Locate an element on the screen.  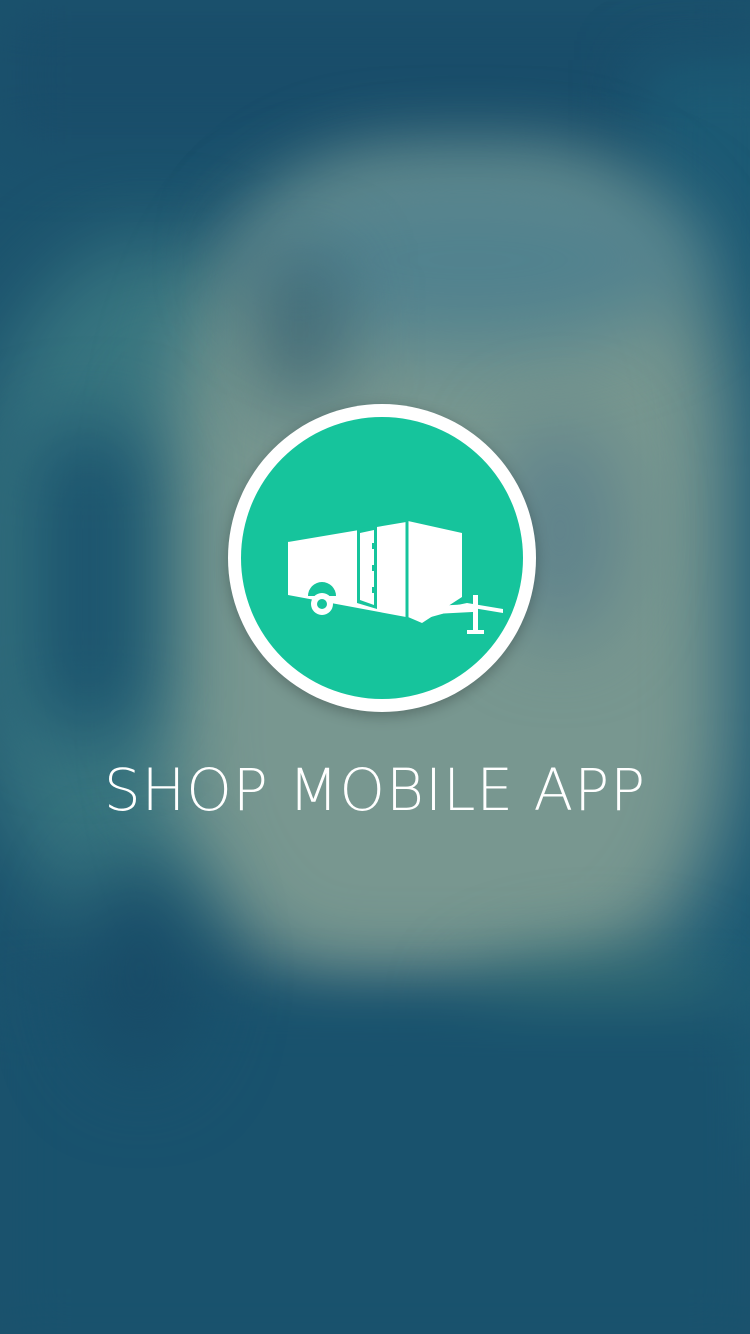
logo-circle is located at coordinates (382, 558).